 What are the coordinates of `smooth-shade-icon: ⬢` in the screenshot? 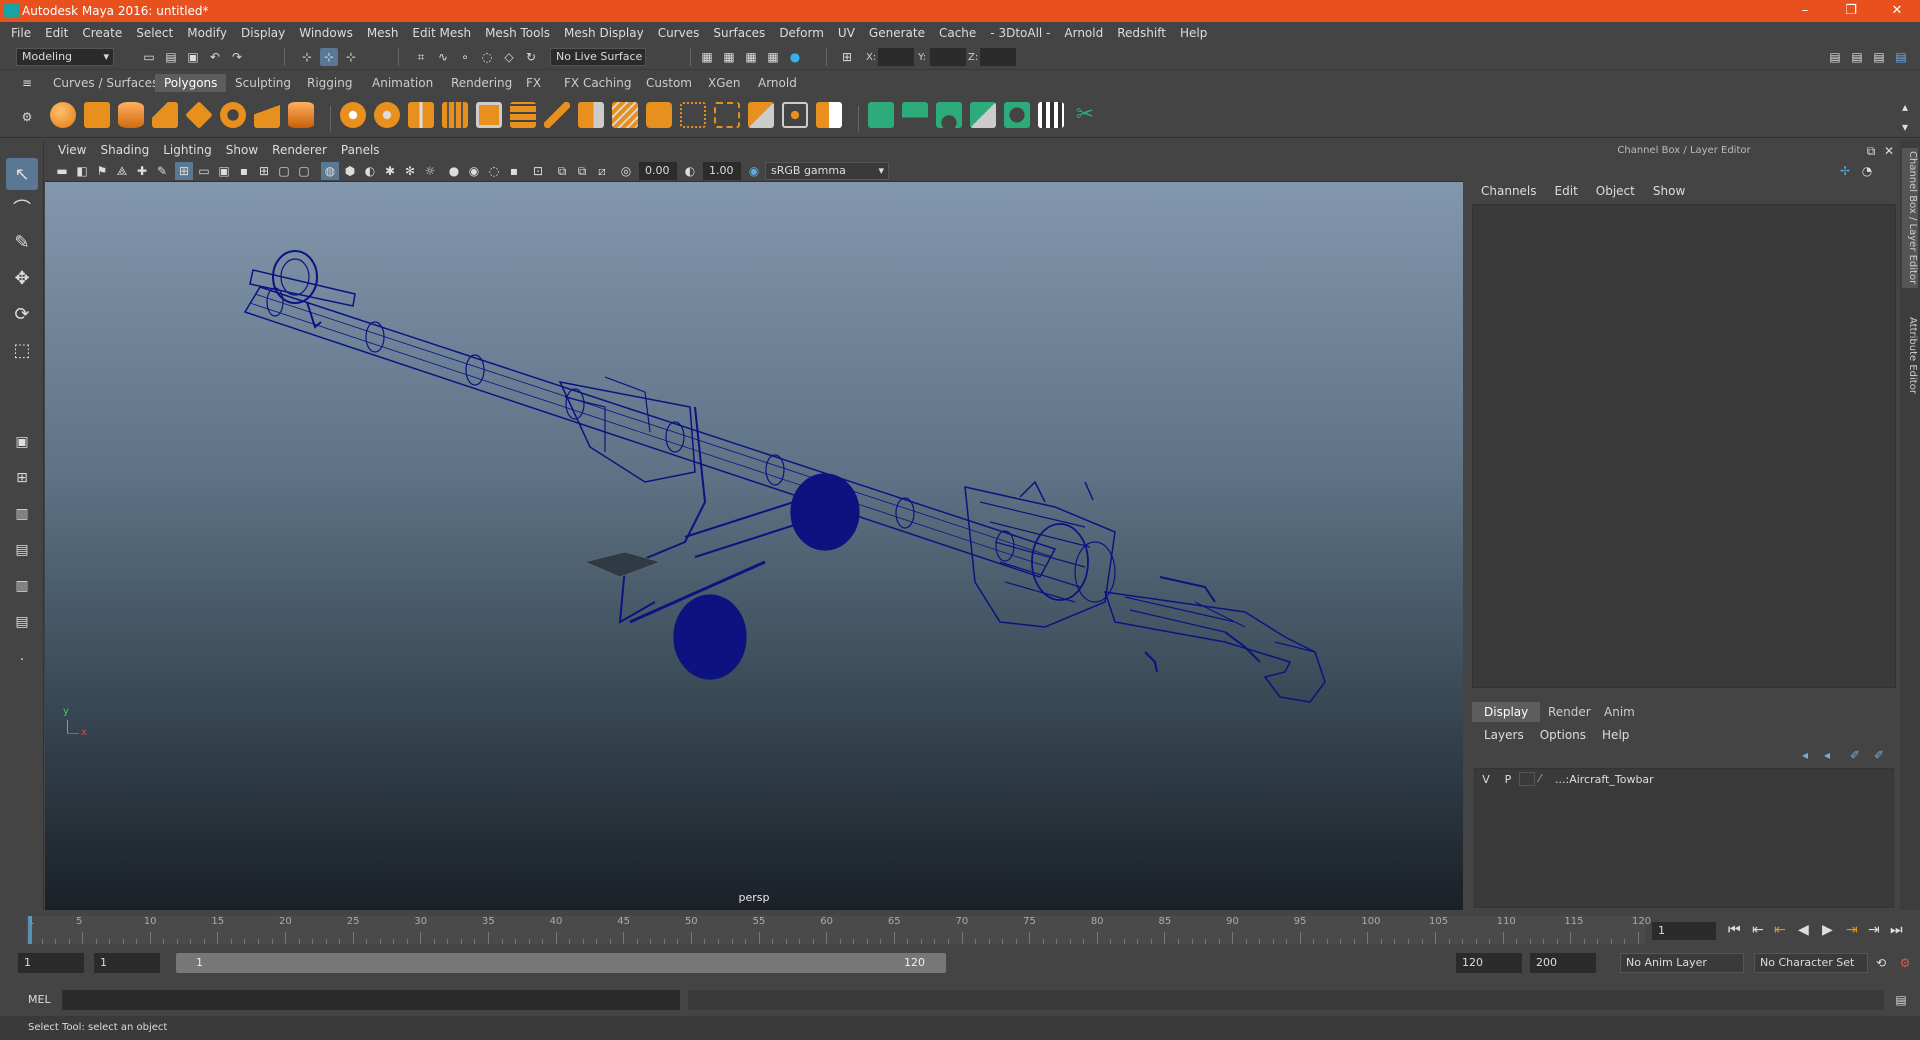 It's located at (350, 171).